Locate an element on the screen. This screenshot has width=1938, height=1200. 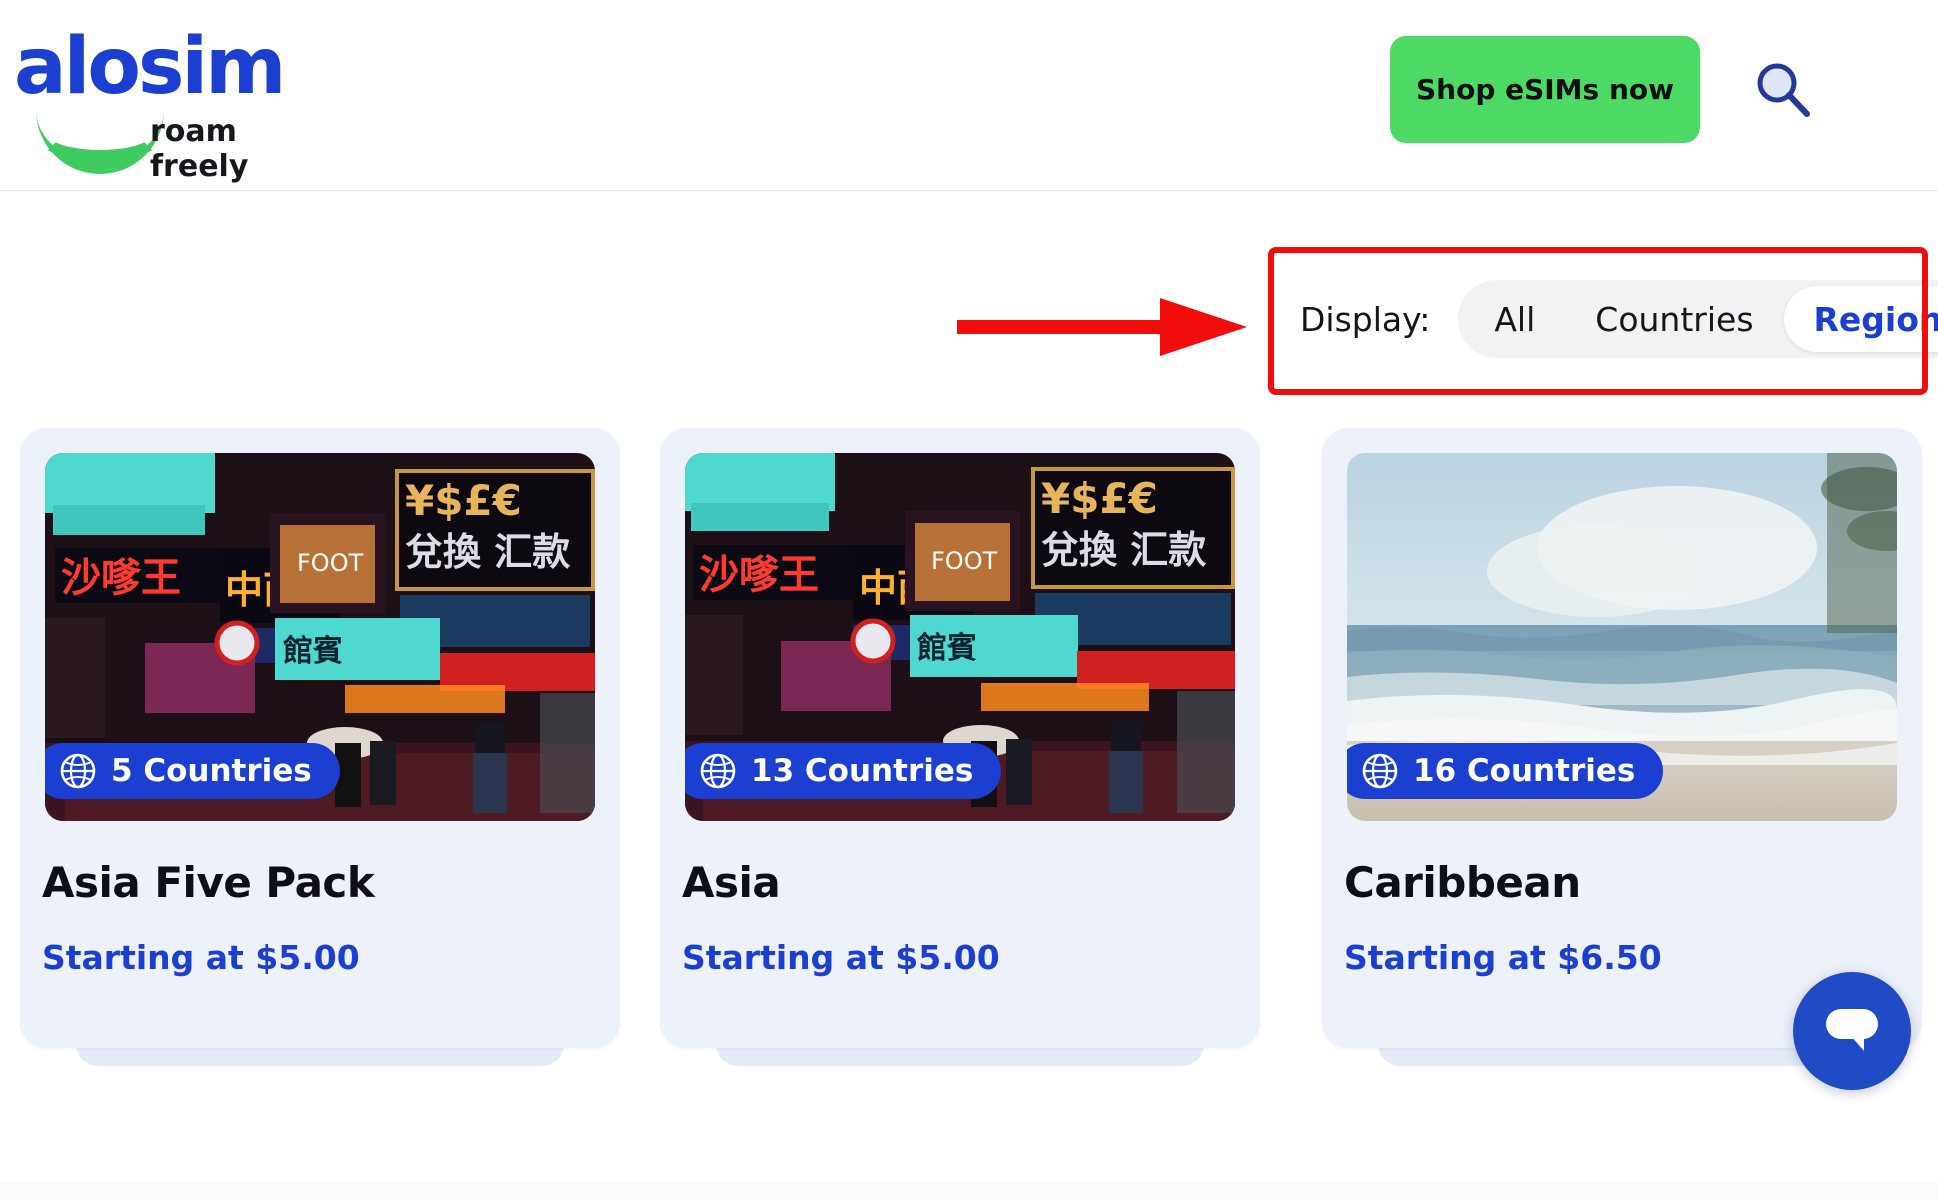
chat-widget-button is located at coordinates (1852, 1031).